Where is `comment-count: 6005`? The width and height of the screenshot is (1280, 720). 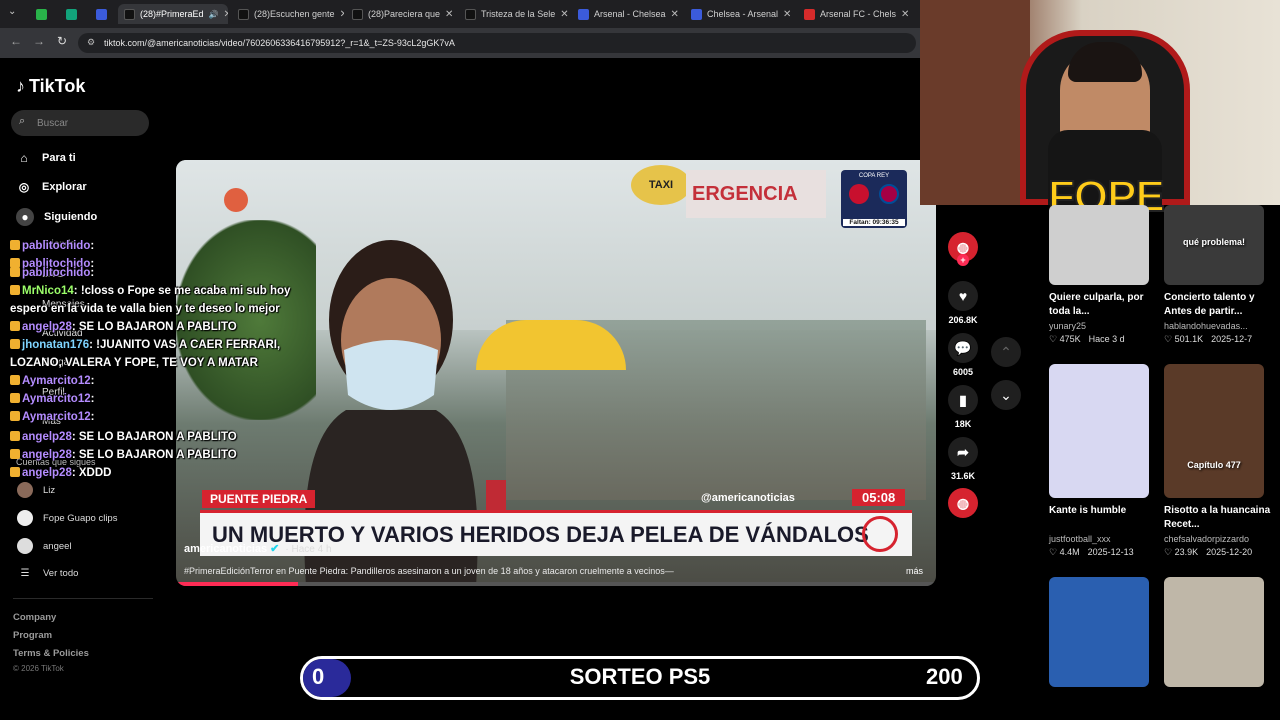 comment-count: 6005 is located at coordinates (963, 372).